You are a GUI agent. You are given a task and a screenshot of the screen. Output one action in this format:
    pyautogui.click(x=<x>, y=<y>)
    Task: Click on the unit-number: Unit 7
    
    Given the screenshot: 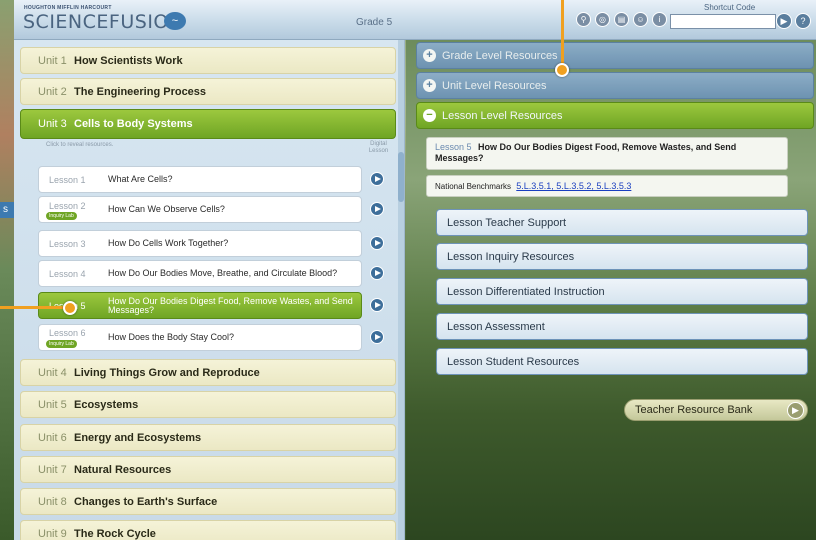 What is the action you would take?
    pyautogui.click(x=52, y=469)
    